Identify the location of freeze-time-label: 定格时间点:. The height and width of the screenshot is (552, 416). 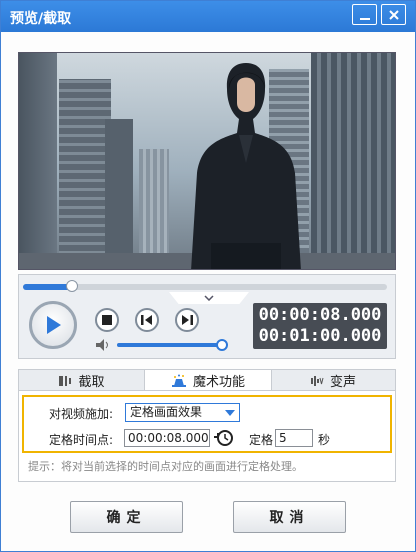
(81, 440).